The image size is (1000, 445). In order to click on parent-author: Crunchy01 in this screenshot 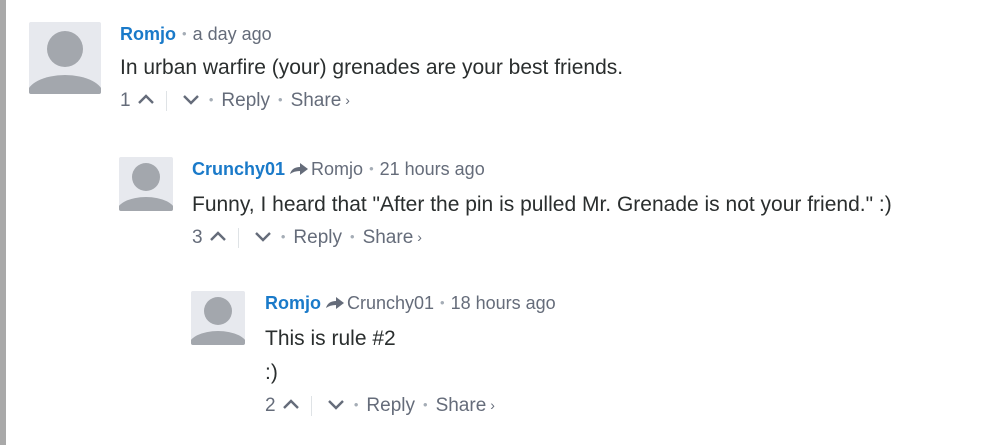, I will do `click(390, 303)`.